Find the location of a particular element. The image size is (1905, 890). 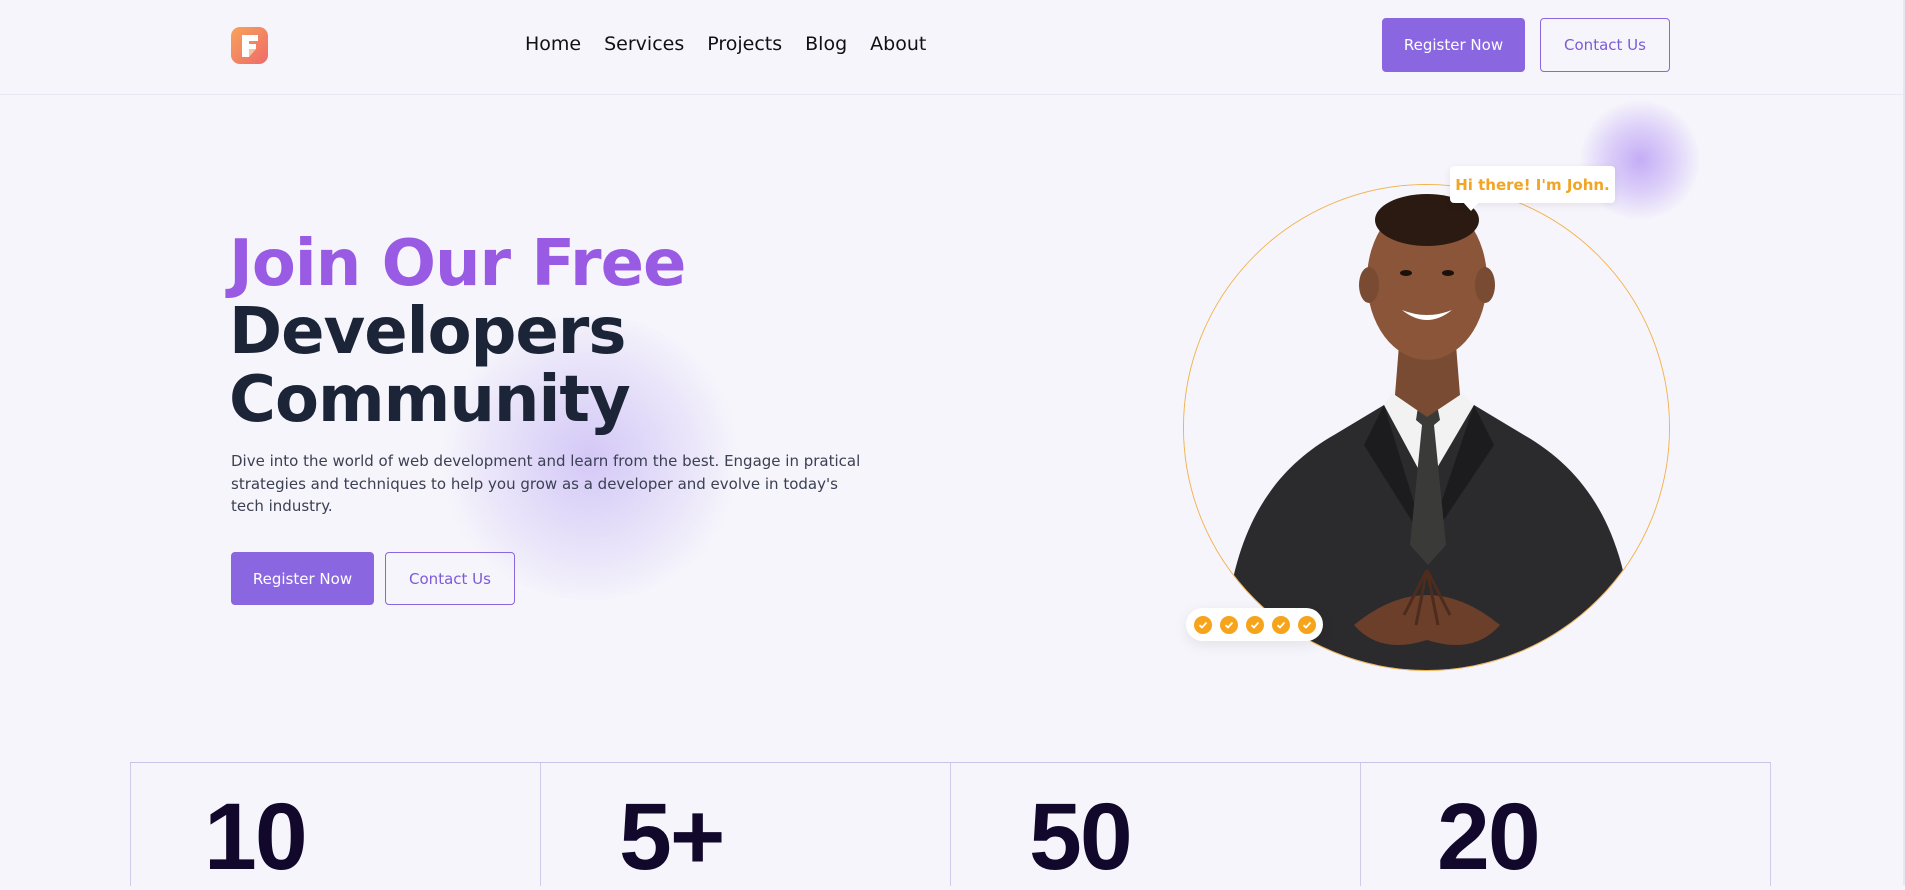

stat-value: 50 is located at coordinates (1081, 837).